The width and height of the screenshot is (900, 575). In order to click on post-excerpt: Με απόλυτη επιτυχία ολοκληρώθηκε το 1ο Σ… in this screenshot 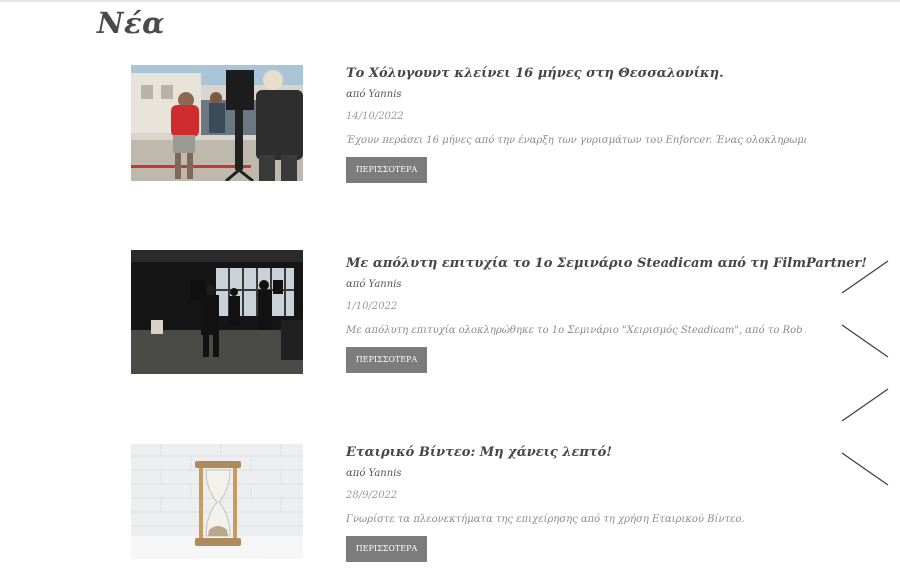, I will do `click(576, 330)`.